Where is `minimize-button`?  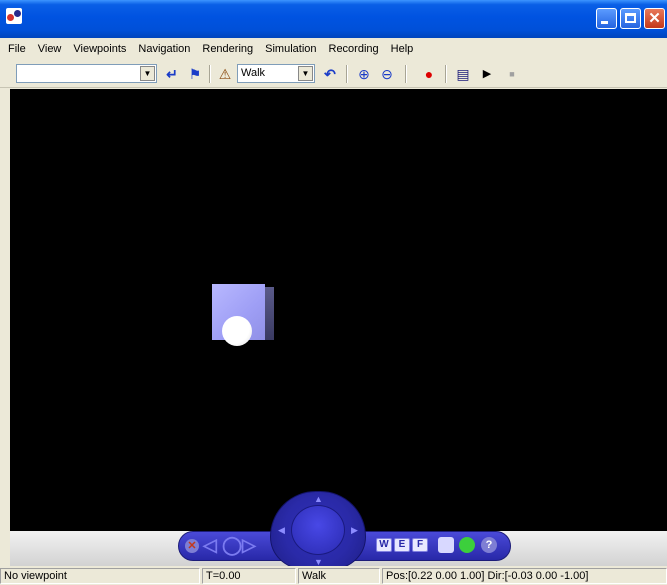 minimize-button is located at coordinates (606, 18).